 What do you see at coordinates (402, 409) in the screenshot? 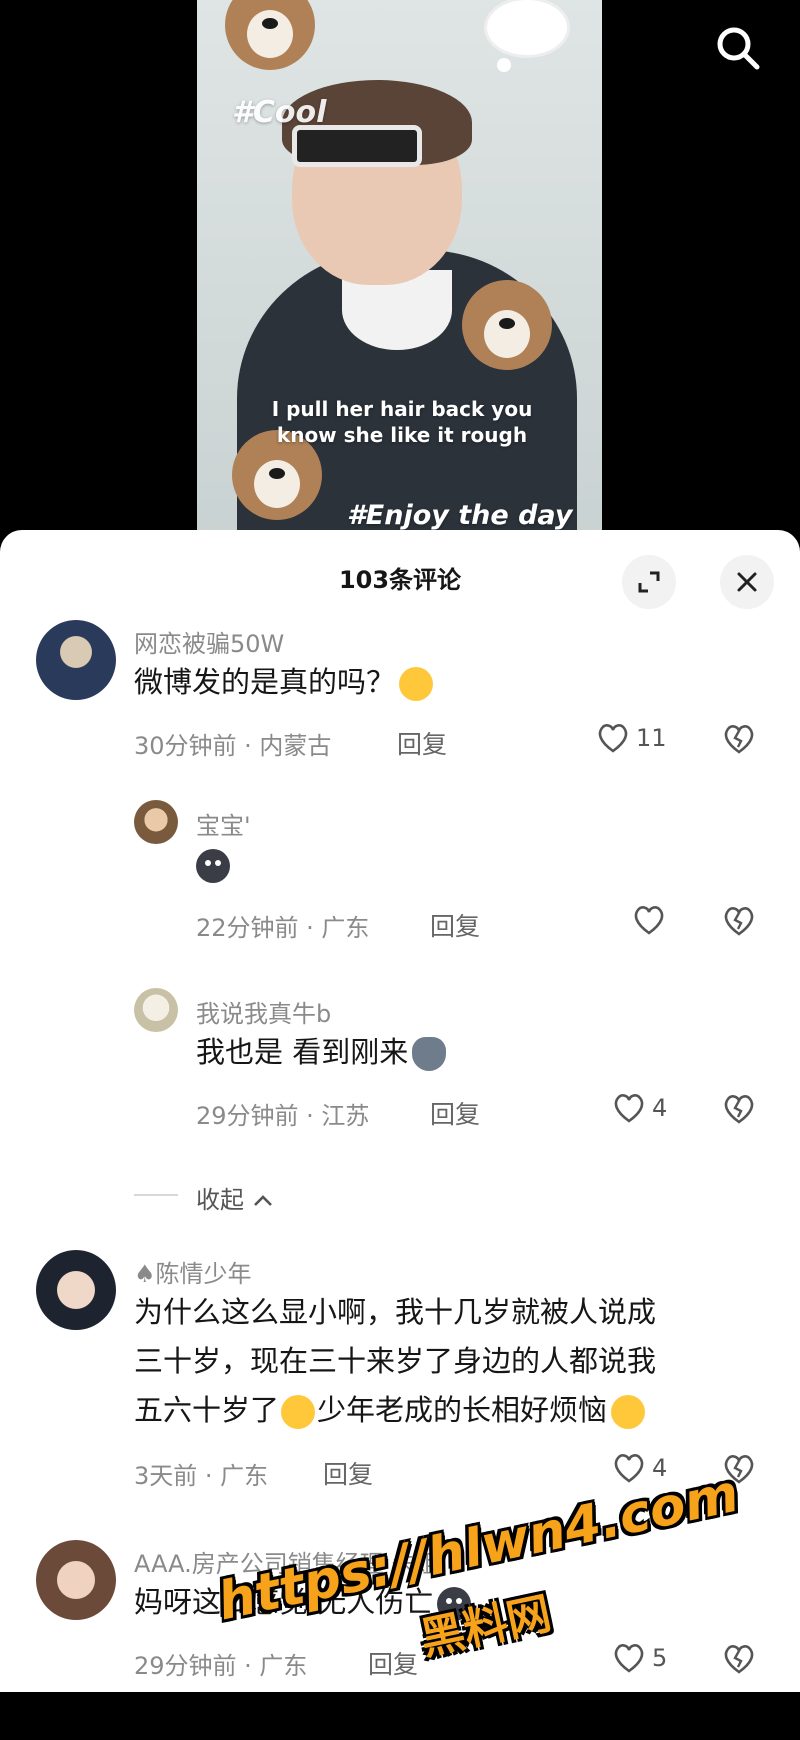
I see `lyric-line-1: I pull her hair back you` at bounding box center [402, 409].